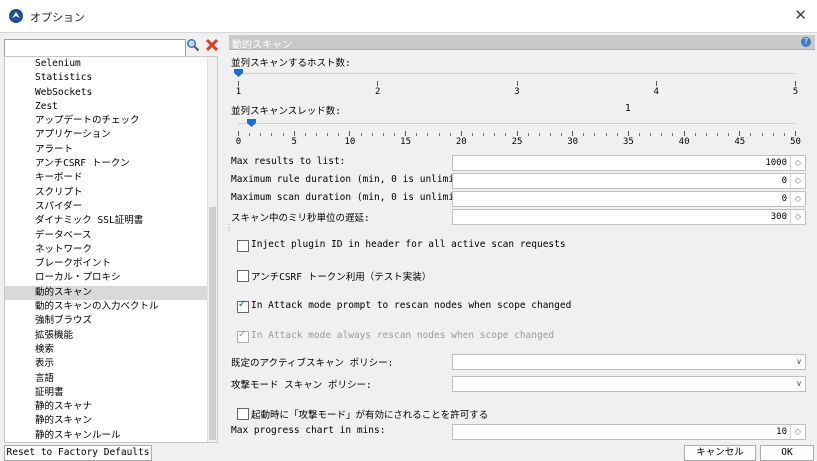 The image size is (817, 461). Describe the element at coordinates (212, 323) in the screenshot. I see `tree-scrollbar-thumb` at that location.